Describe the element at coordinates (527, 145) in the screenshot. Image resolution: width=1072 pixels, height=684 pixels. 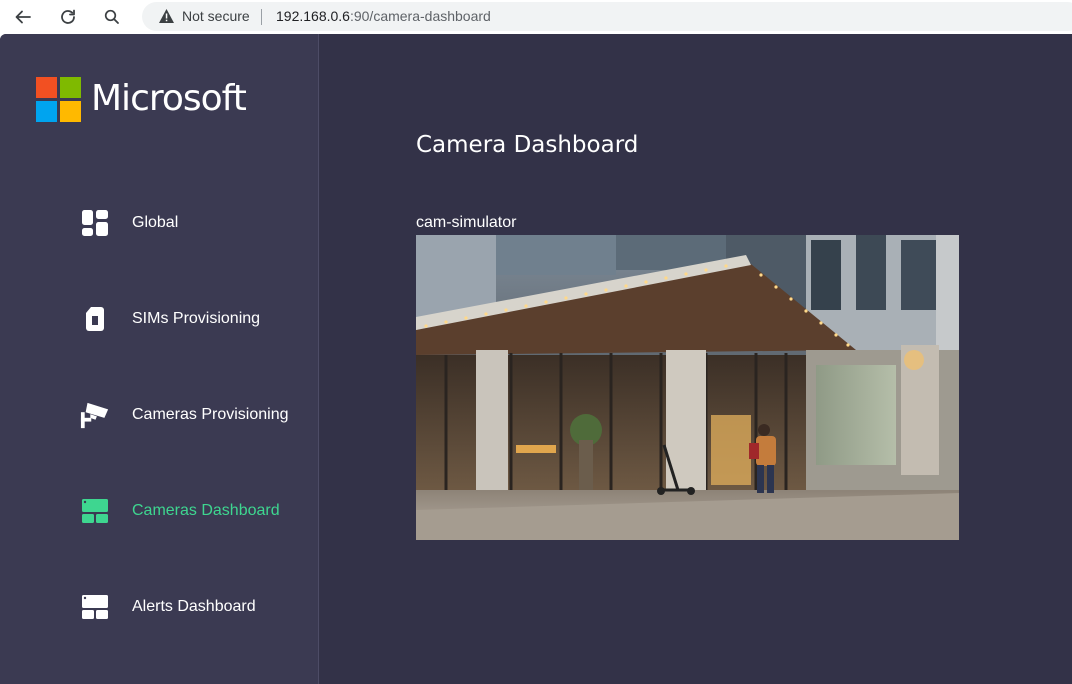
I see `page-title: Camera Dashboard` at that location.